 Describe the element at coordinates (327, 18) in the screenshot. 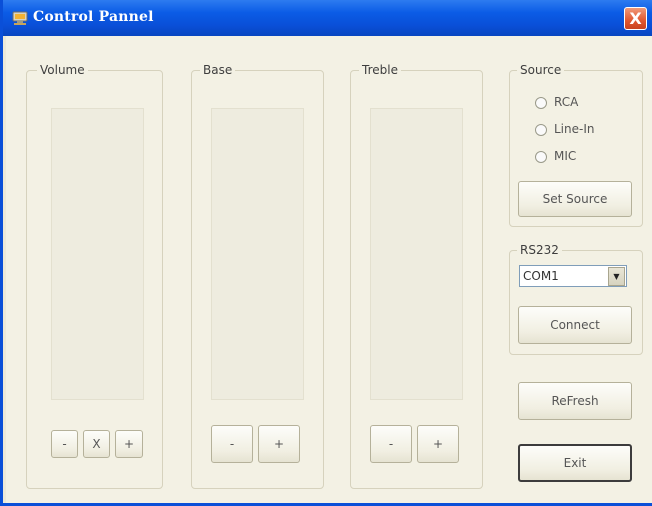

I see `title-bar: Control Pannel X` at that location.